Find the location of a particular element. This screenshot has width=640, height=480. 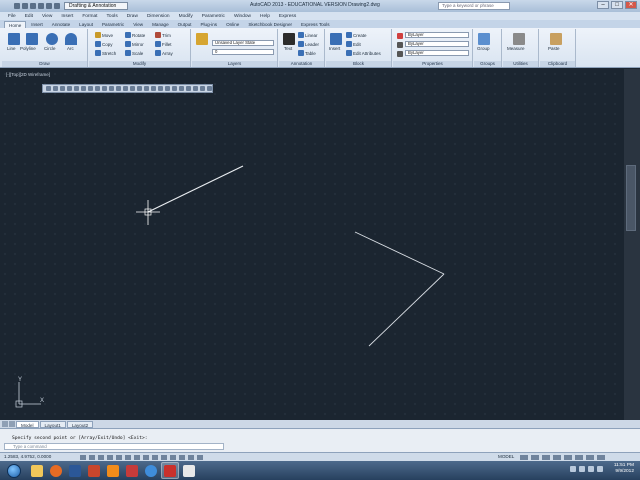

menu-draw: Draw is located at coordinates (132, 16).